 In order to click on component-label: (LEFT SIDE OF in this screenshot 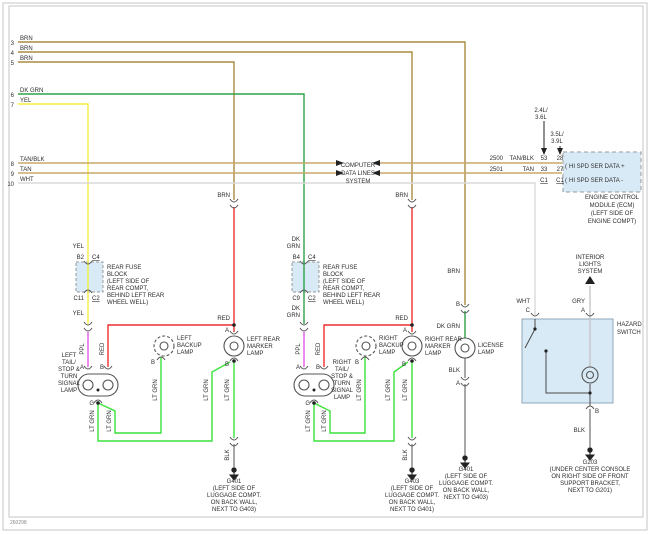, I will do `click(612, 214)`.